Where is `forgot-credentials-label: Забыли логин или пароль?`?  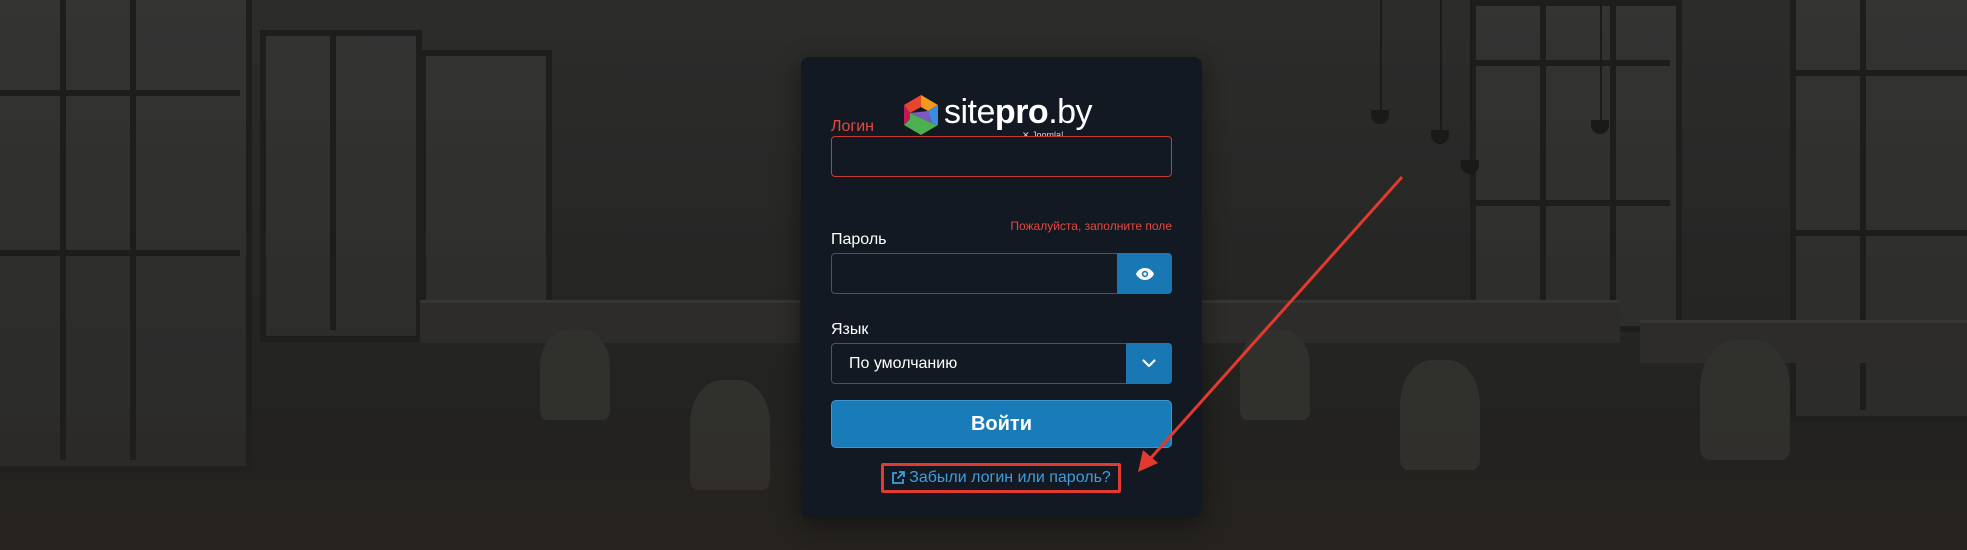
forgot-credentials-label: Забыли логин или пароль? is located at coordinates (1010, 477).